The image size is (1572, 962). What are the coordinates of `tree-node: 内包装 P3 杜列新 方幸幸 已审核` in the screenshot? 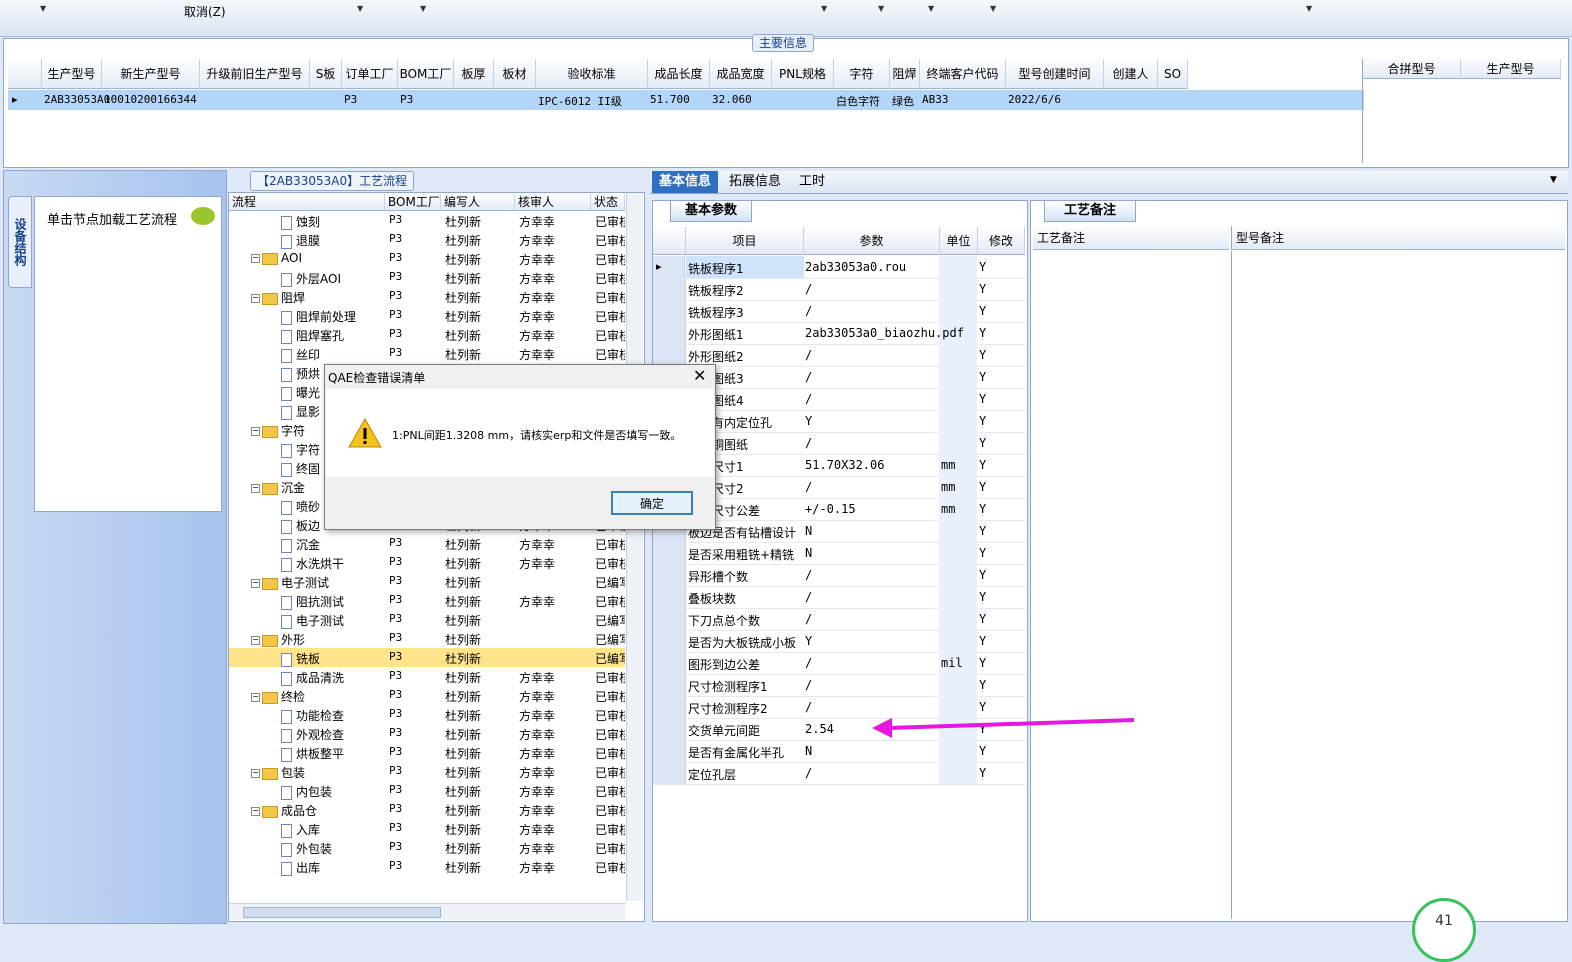 It's located at (427, 790).